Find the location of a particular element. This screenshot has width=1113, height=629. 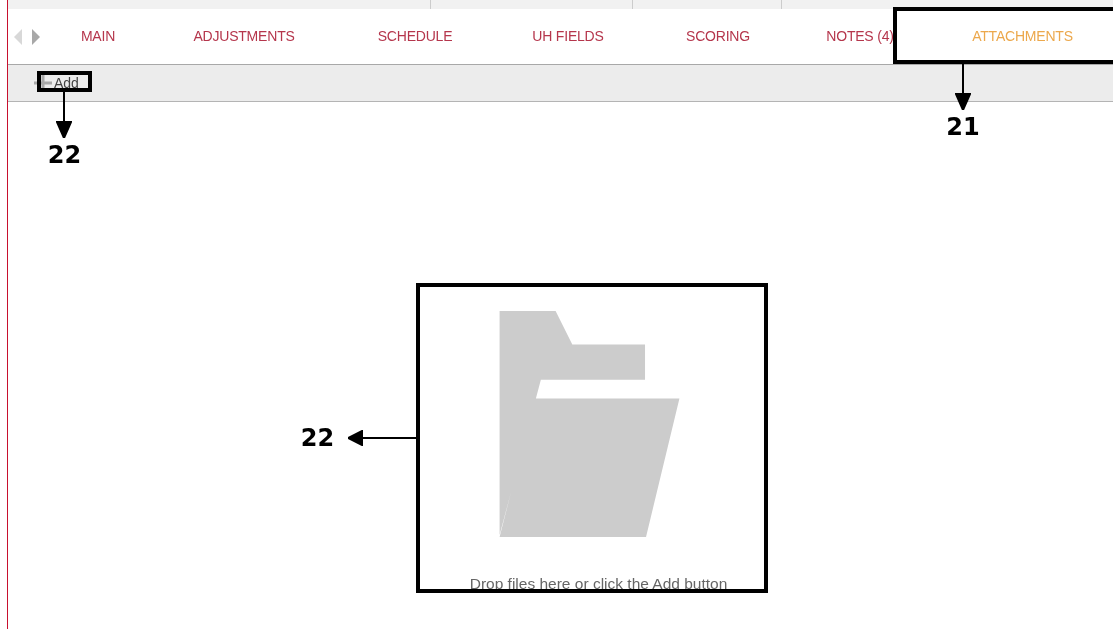

drop-hint: Drop files here or click the Add button is located at coordinates (598, 584).